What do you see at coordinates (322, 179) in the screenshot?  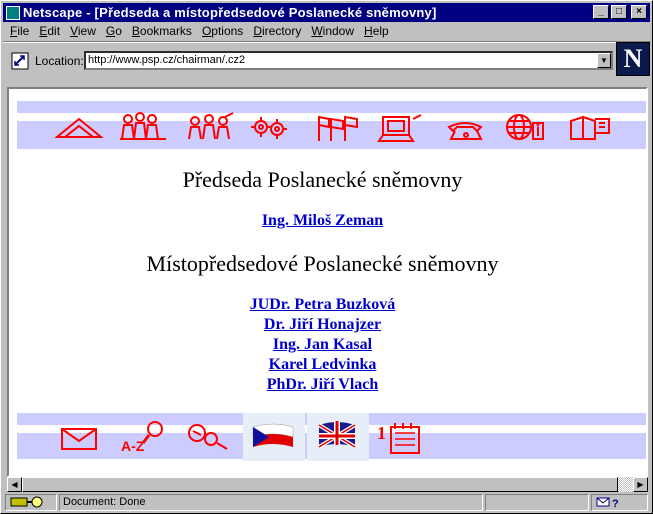 I see `chairman-heading: Předseda Poslanecké sněmovny` at bounding box center [322, 179].